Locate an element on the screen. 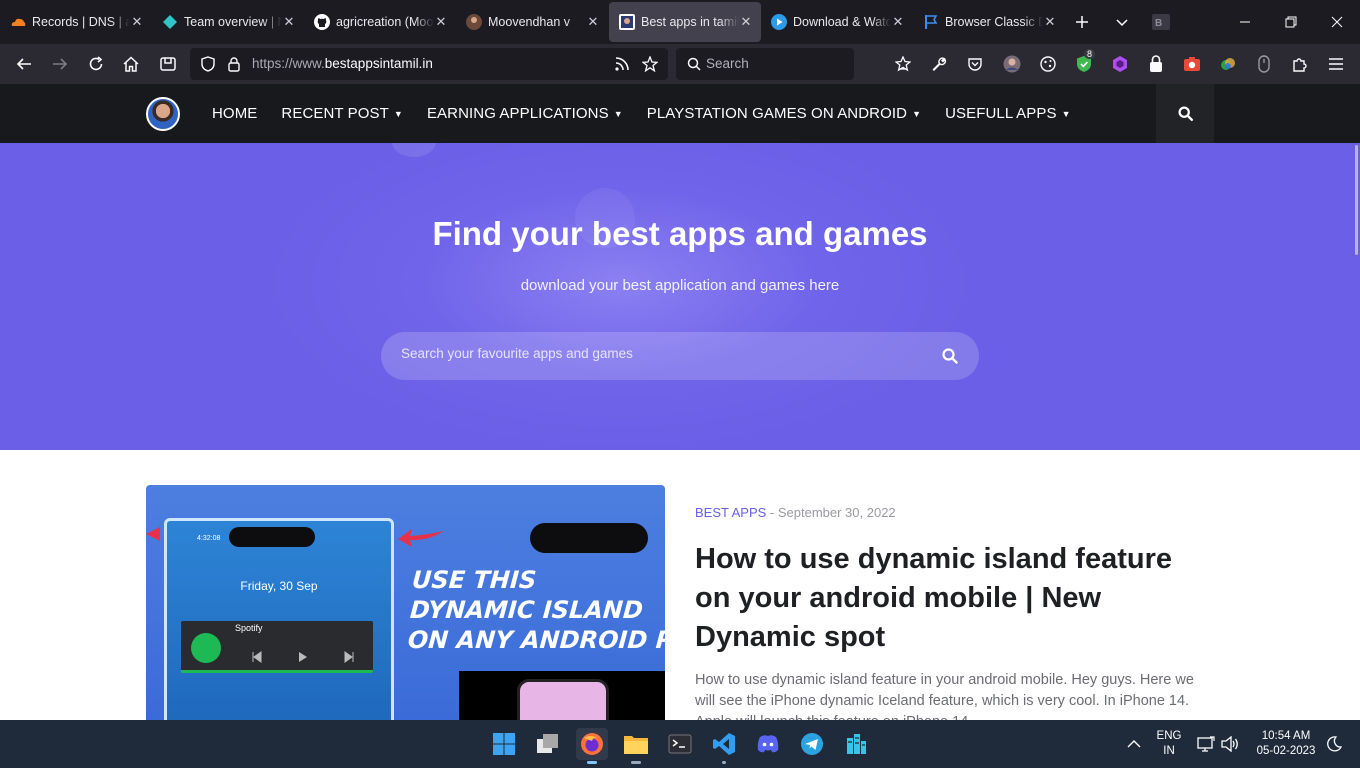 The height and width of the screenshot is (768, 1360). post-category-link: BEST APPS is located at coordinates (730, 512).